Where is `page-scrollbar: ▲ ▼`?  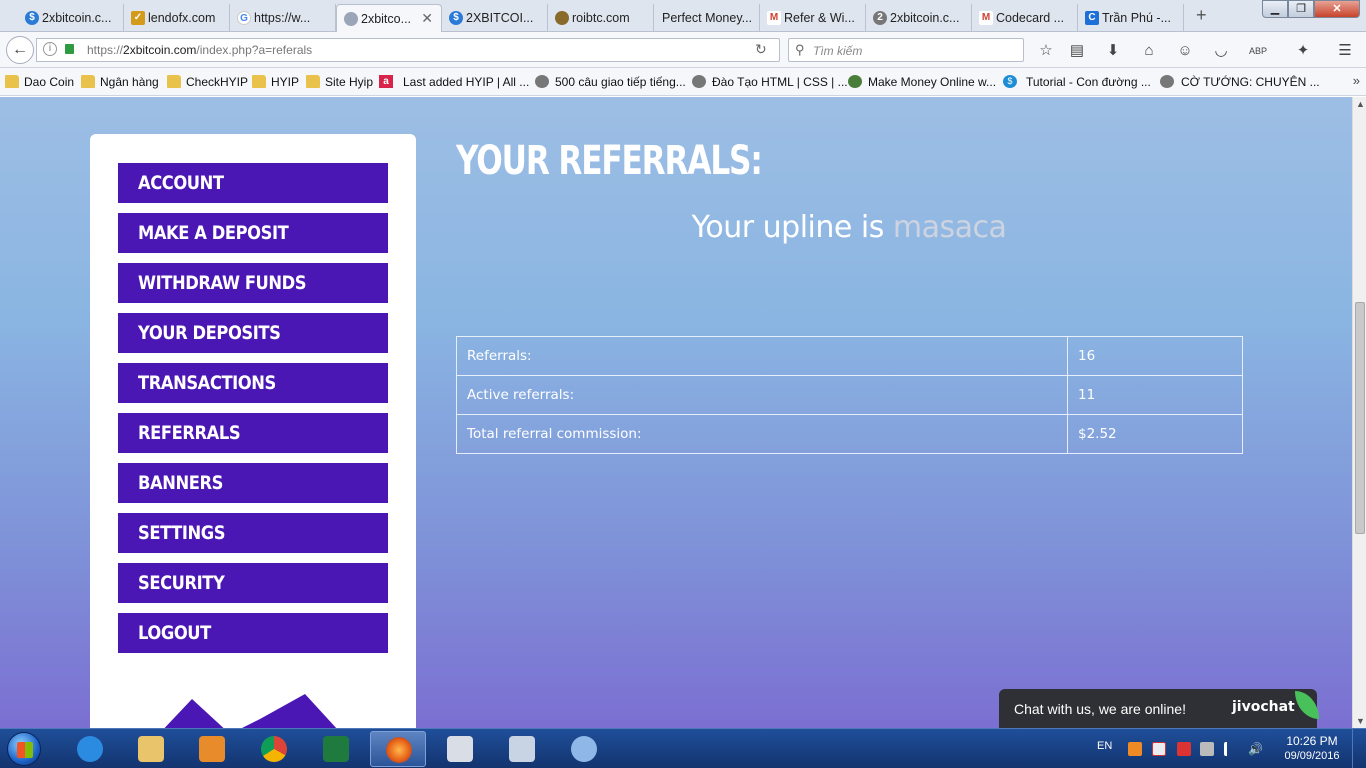 page-scrollbar: ▲ ▼ is located at coordinates (1359, 412).